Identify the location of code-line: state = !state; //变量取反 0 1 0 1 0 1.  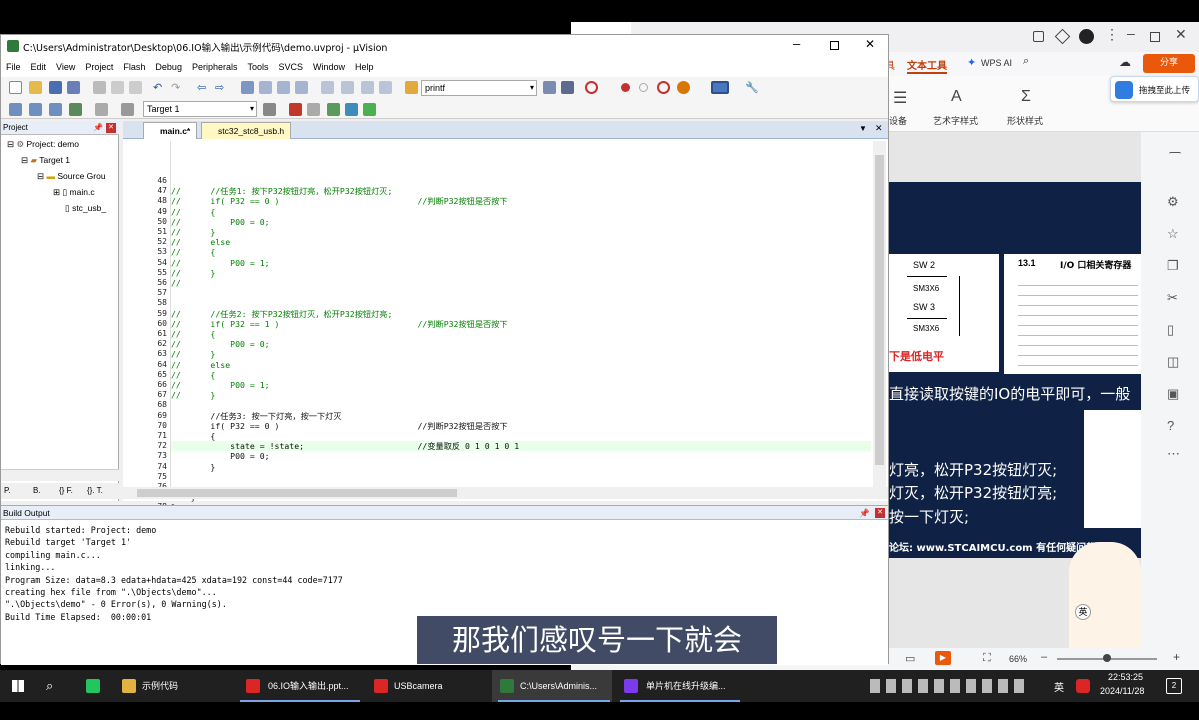
(345, 446).